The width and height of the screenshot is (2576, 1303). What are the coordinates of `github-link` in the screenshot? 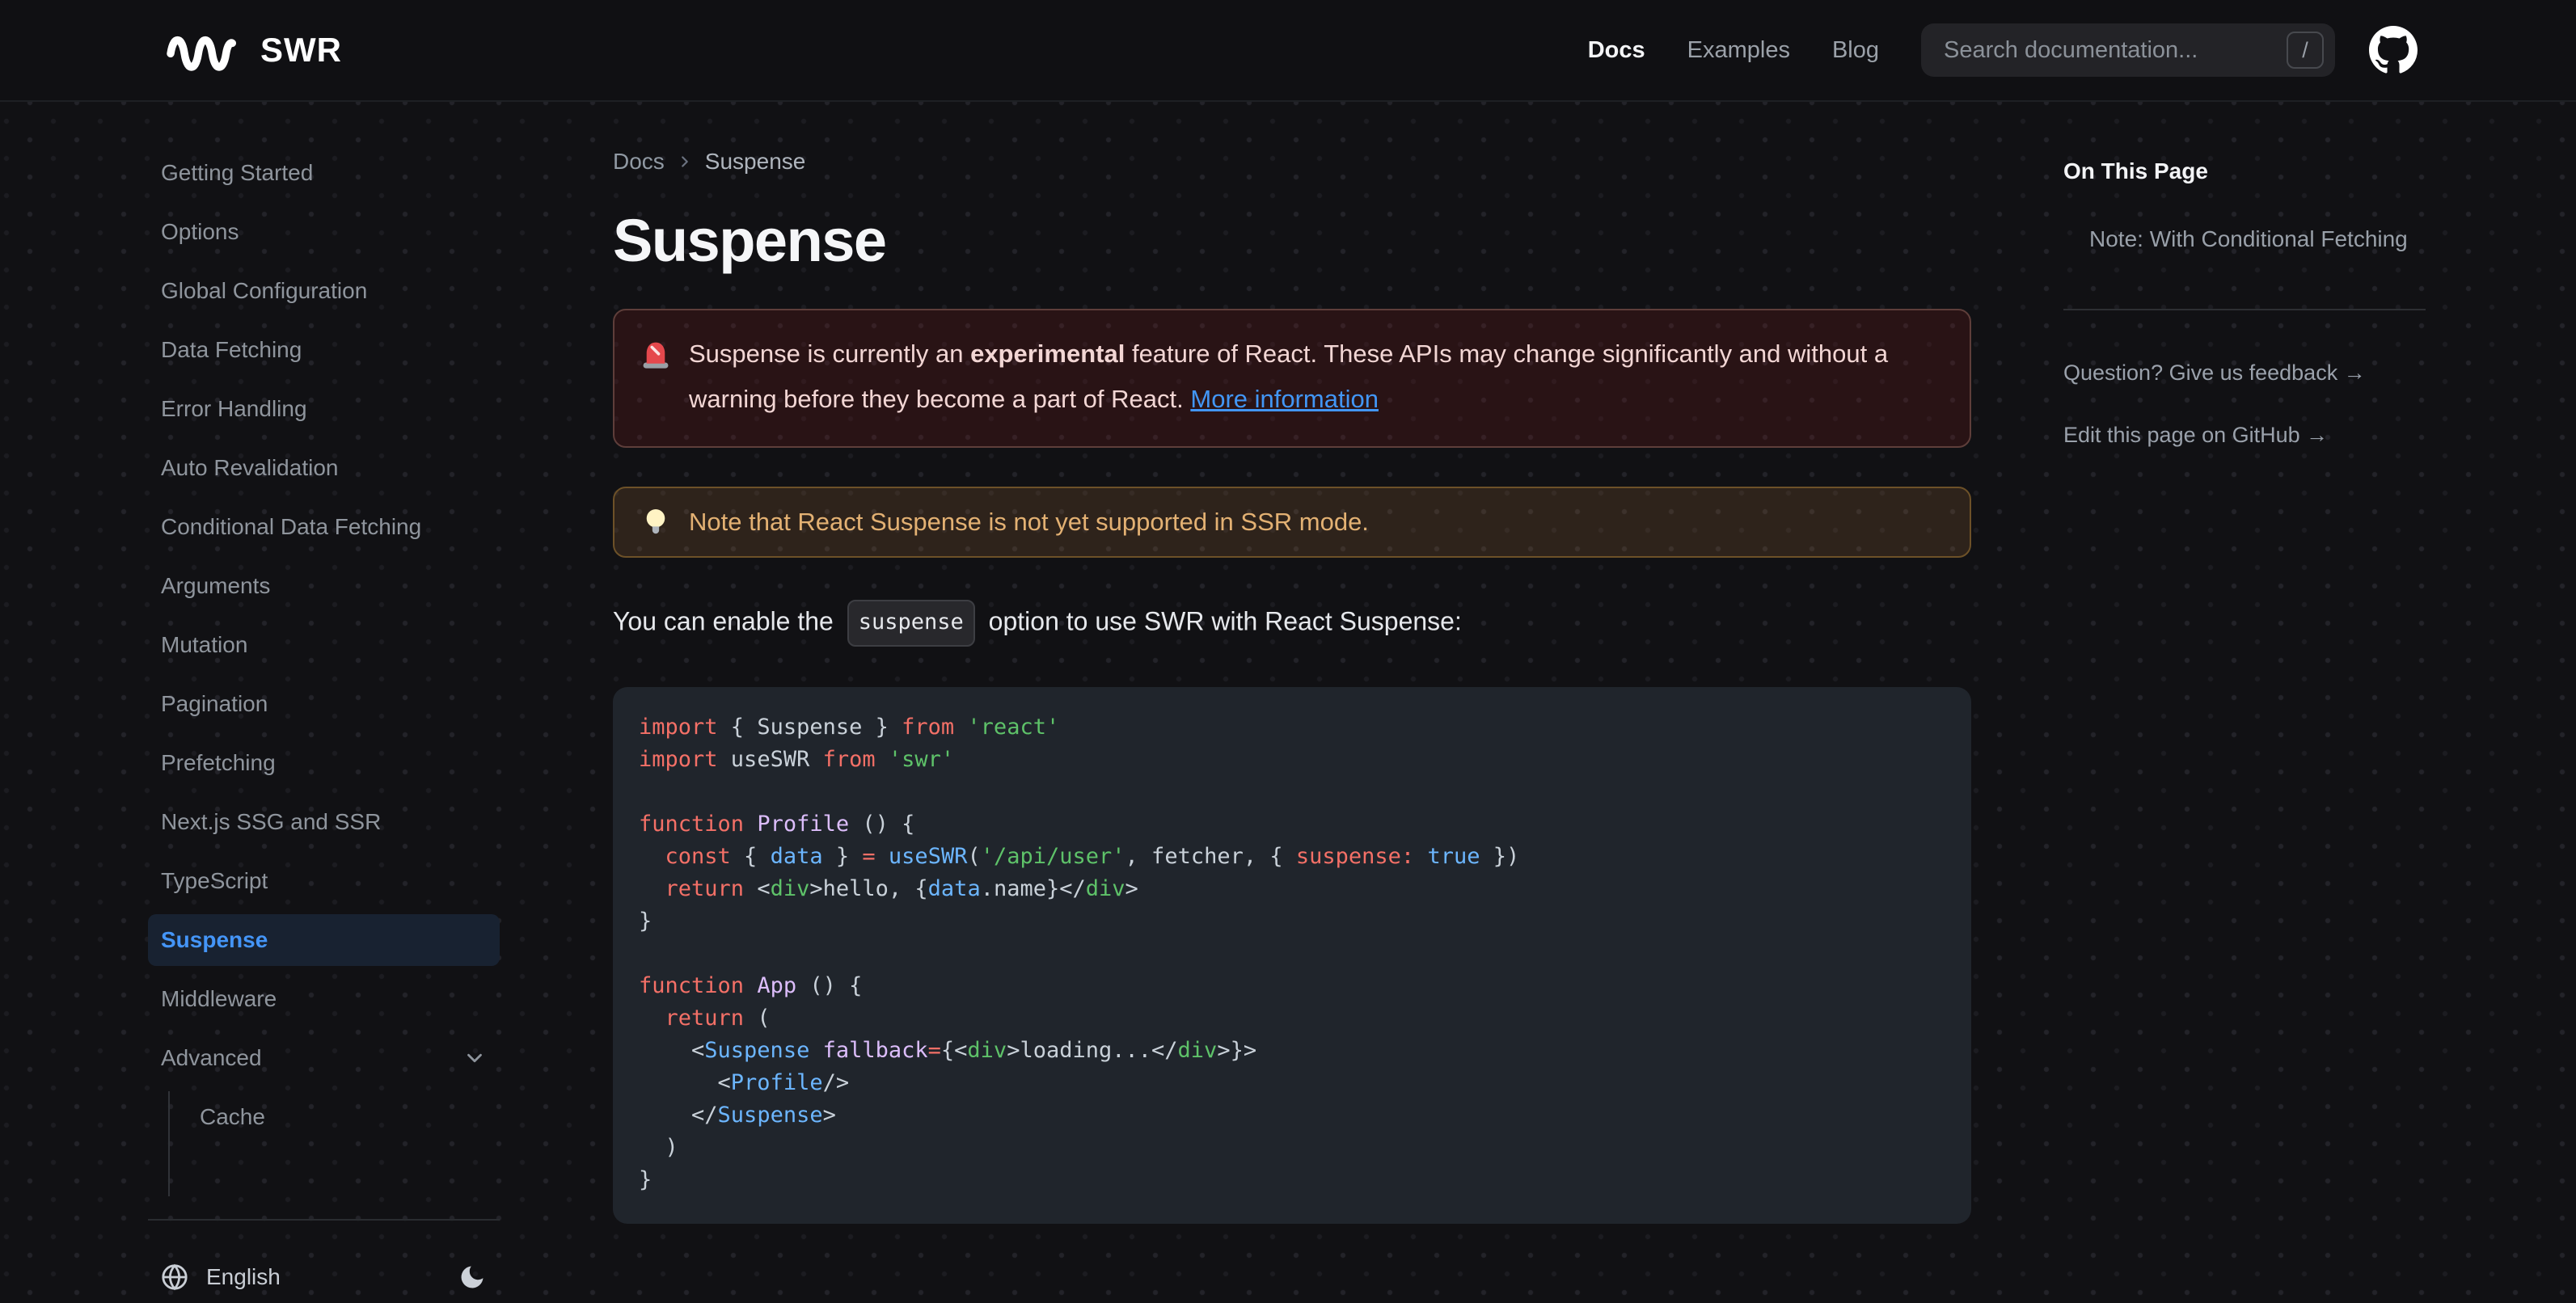 It's located at (2393, 50).